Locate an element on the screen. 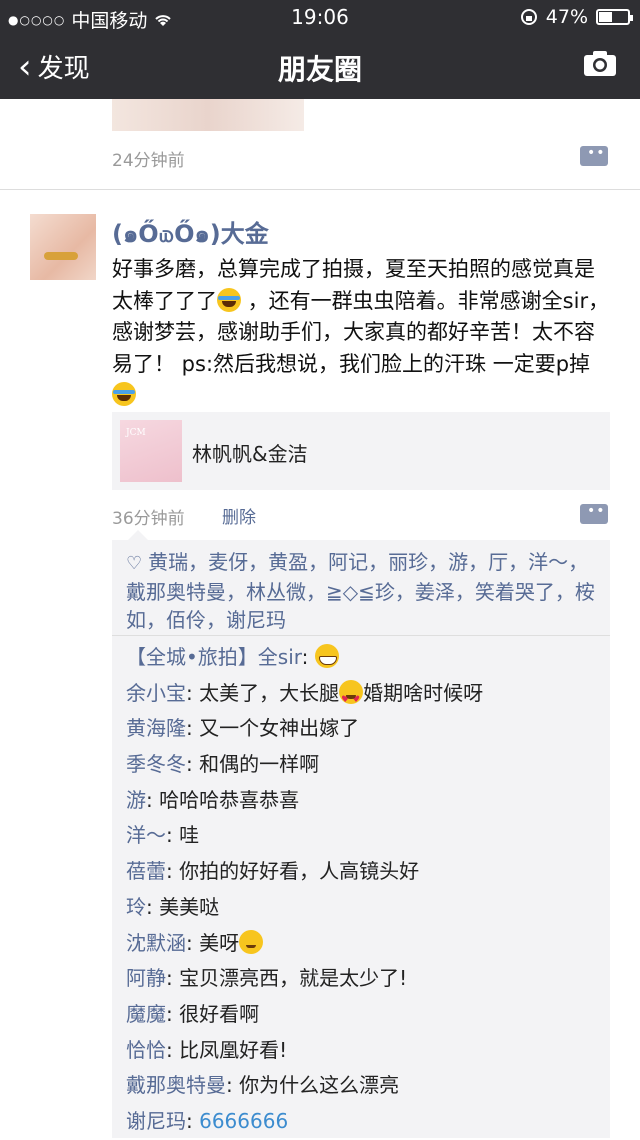  comment-text: 美呀 is located at coordinates (219, 942).